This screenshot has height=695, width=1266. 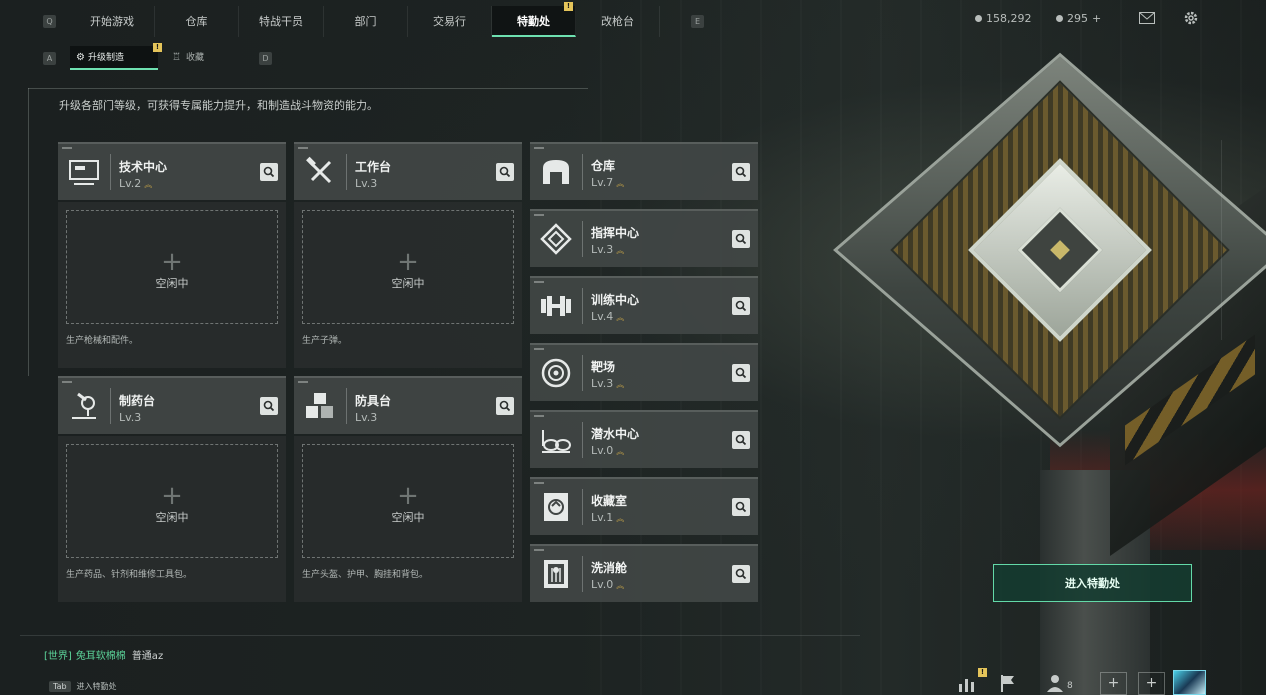 I want to click on tab-operators: 特战干员, so click(x=281, y=21).